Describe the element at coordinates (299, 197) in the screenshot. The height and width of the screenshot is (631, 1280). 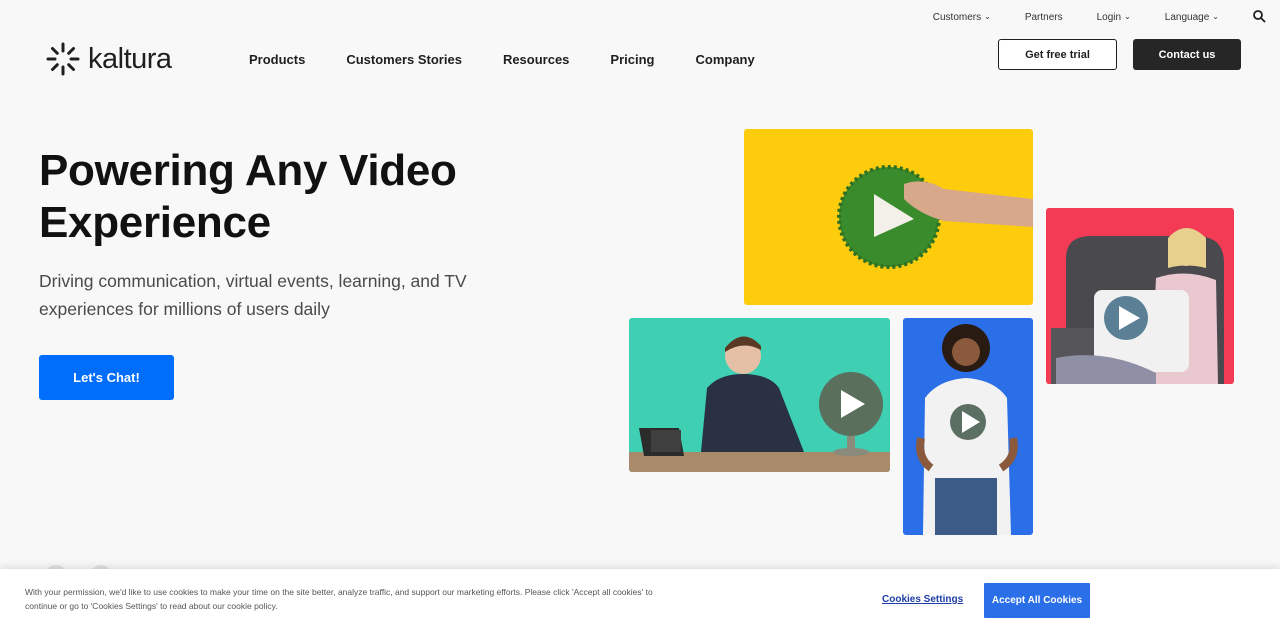
I see `hero-title: Powering Any Video Experience` at that location.